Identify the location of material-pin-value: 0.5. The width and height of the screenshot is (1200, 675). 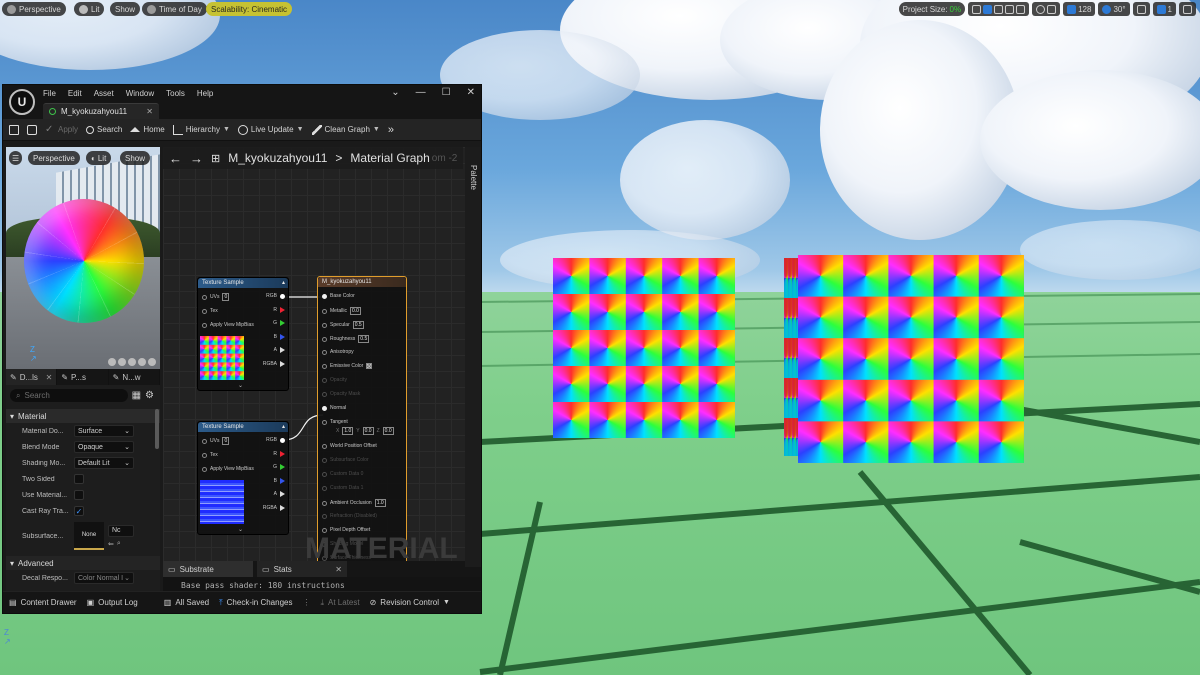
(358, 325).